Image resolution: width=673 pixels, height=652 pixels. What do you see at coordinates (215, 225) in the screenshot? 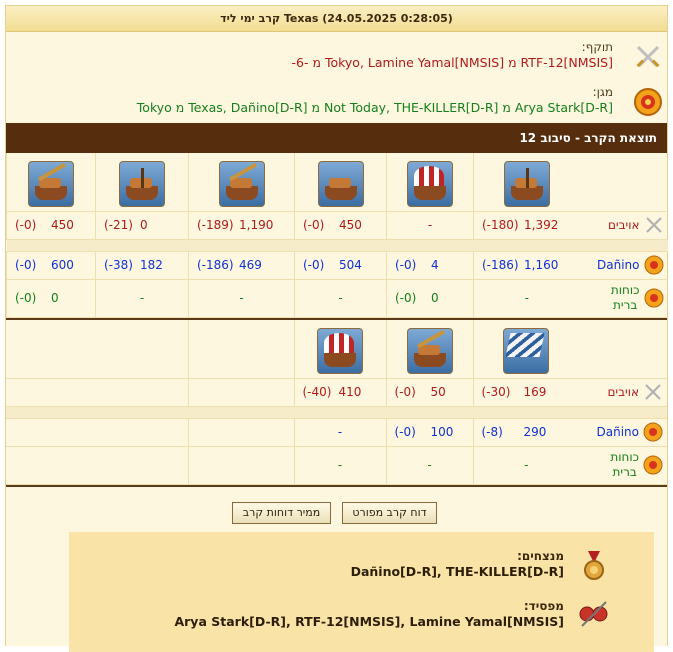
I see `loss-value: (-189)` at bounding box center [215, 225].